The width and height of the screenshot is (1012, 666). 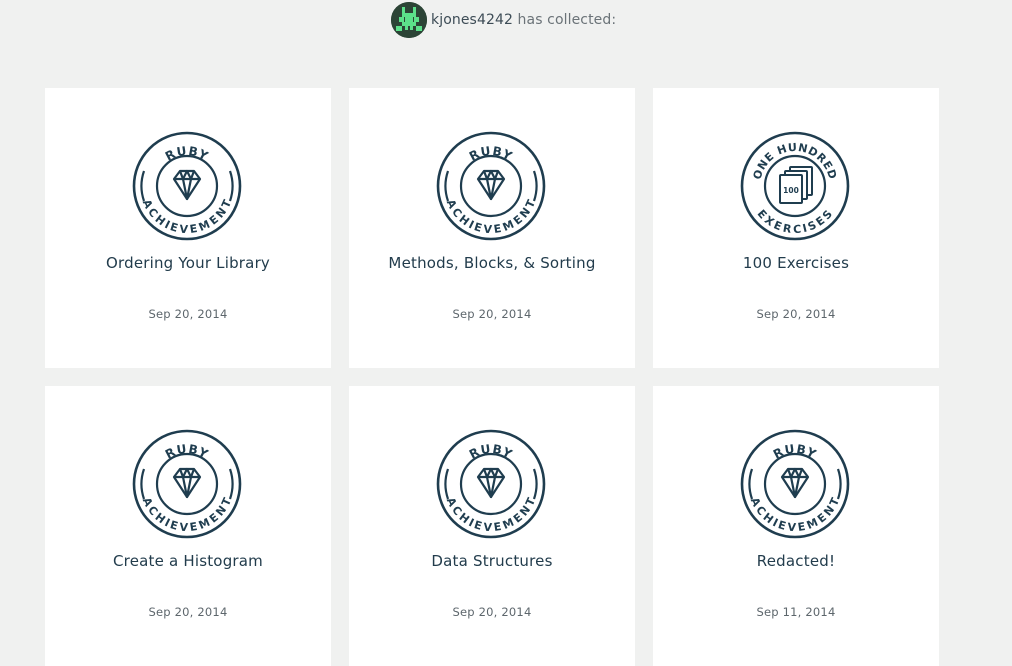 I want to click on achievement-title: 100 Exercises, so click(x=796, y=263).